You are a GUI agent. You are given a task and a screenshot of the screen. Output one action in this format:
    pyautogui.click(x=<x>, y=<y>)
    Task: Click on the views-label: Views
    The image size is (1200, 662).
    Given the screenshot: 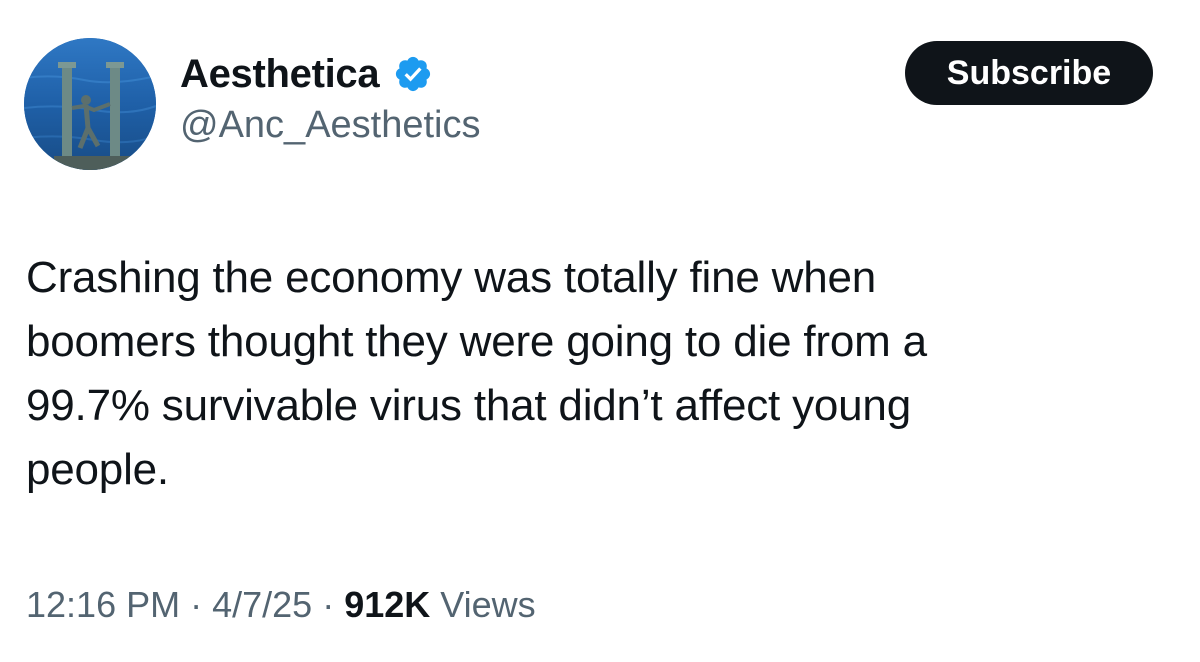 What is the action you would take?
    pyautogui.click(x=488, y=604)
    